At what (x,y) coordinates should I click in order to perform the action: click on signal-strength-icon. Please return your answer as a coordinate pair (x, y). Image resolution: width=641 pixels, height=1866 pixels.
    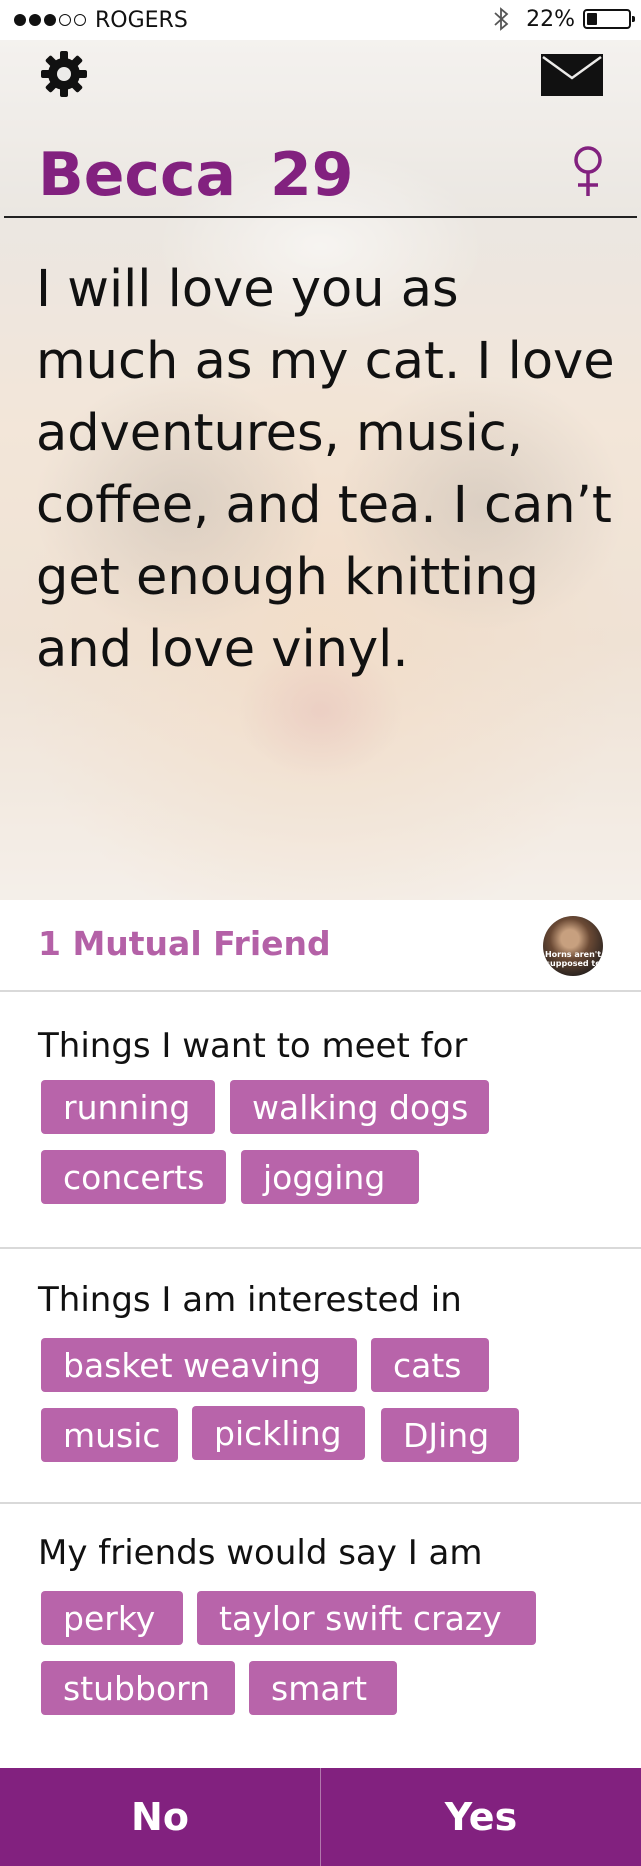
    Looking at the image, I should click on (51, 20).